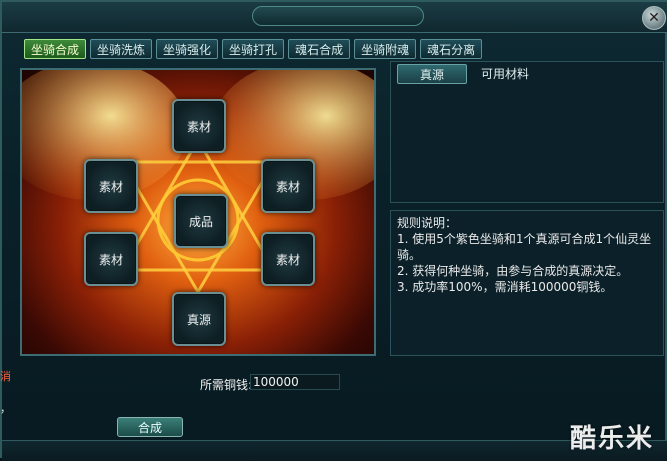 The width and height of the screenshot is (667, 461). I want to click on function-tabs: 坐骑合成 坐骑洗炼 坐骑强化 坐骑打孔 魂石合成 坐骑附魂 魂石分离, so click(253, 50).